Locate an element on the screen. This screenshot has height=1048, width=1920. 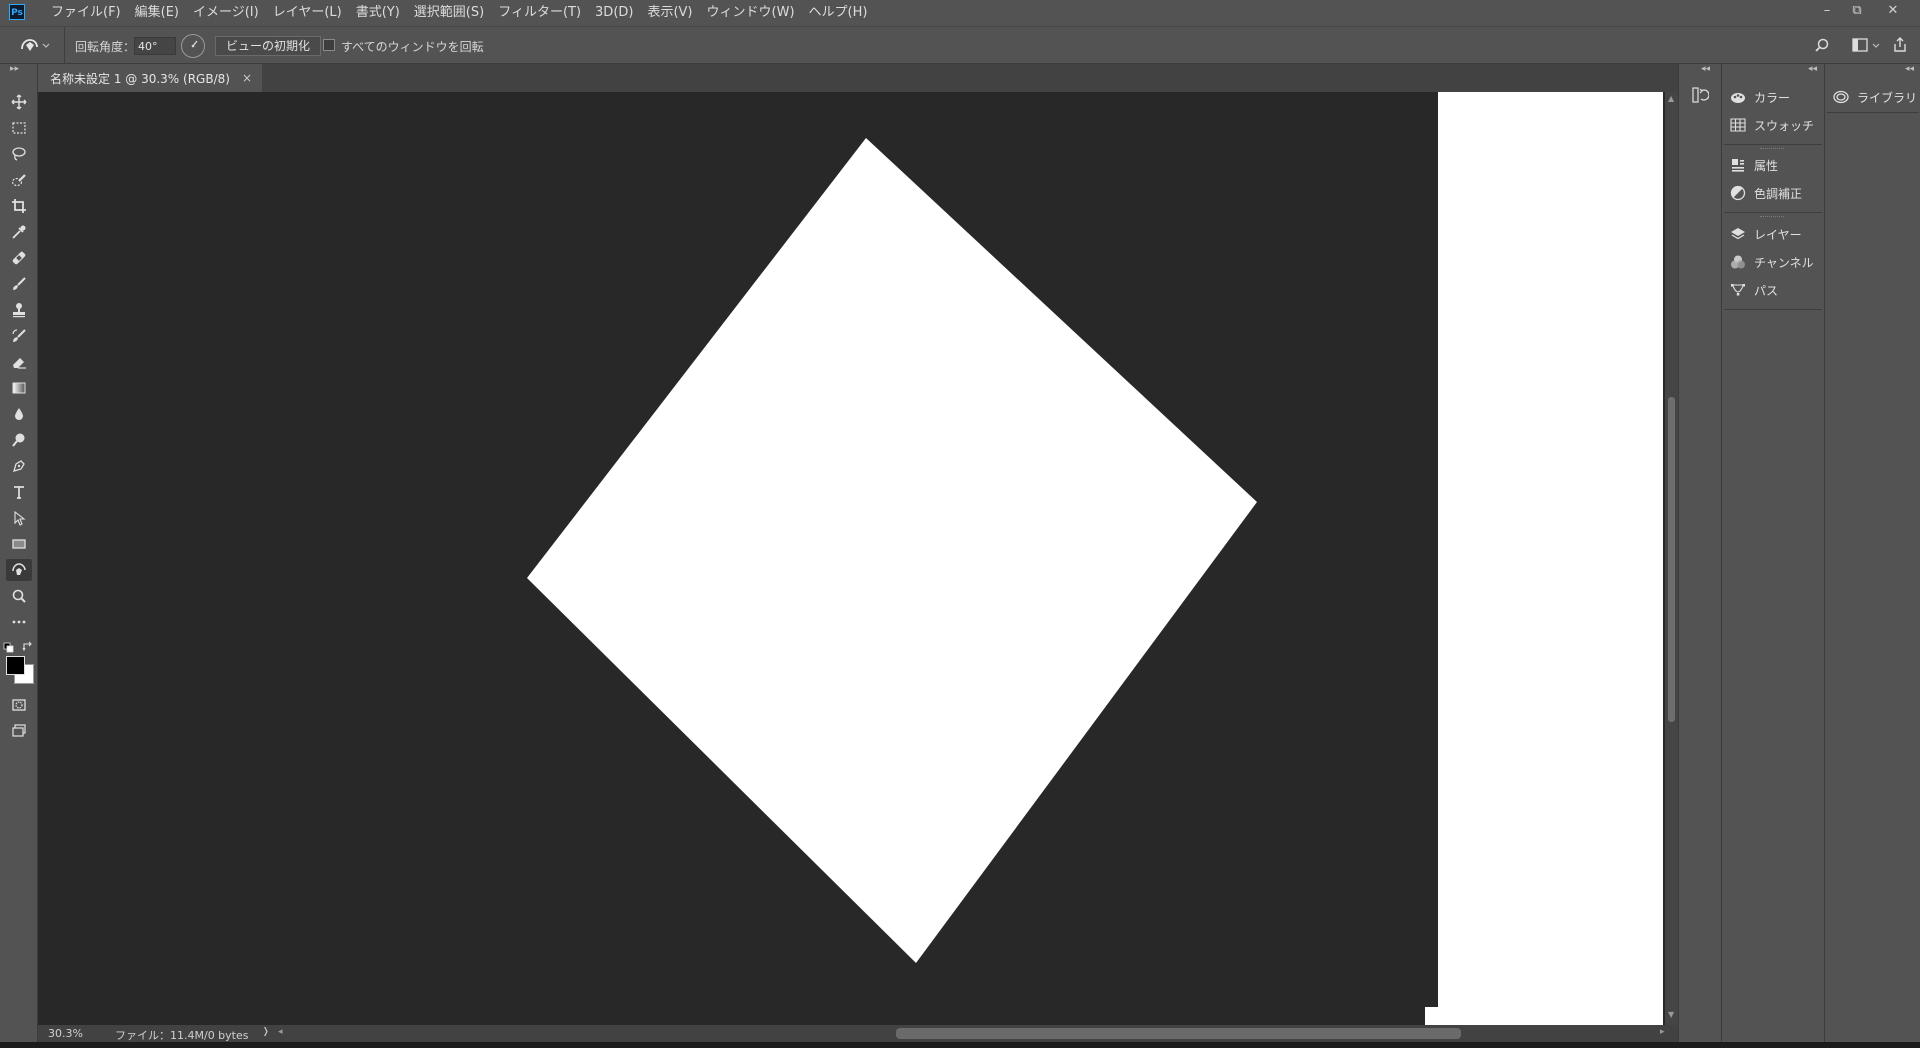
horizontal-scroll-thumb is located at coordinates (1178, 1033).